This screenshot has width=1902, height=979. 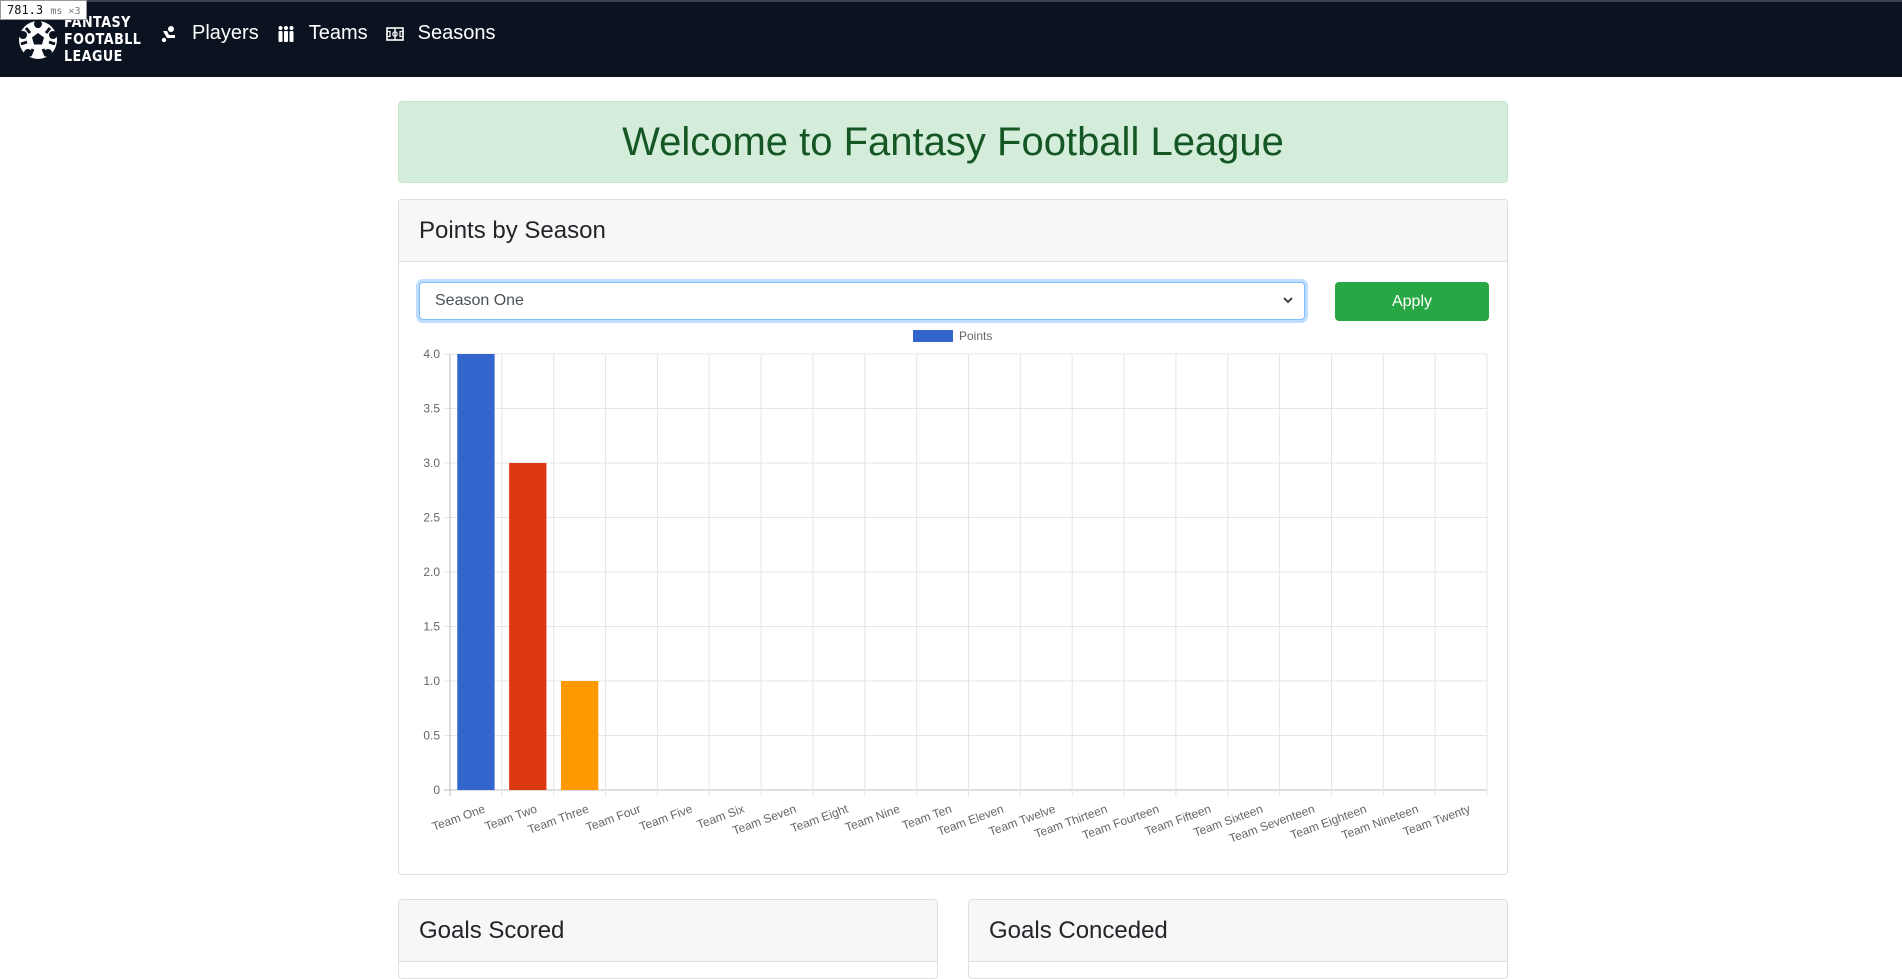 What do you see at coordinates (820, 818) in the screenshot?
I see `x-tick-label: Team Eight` at bounding box center [820, 818].